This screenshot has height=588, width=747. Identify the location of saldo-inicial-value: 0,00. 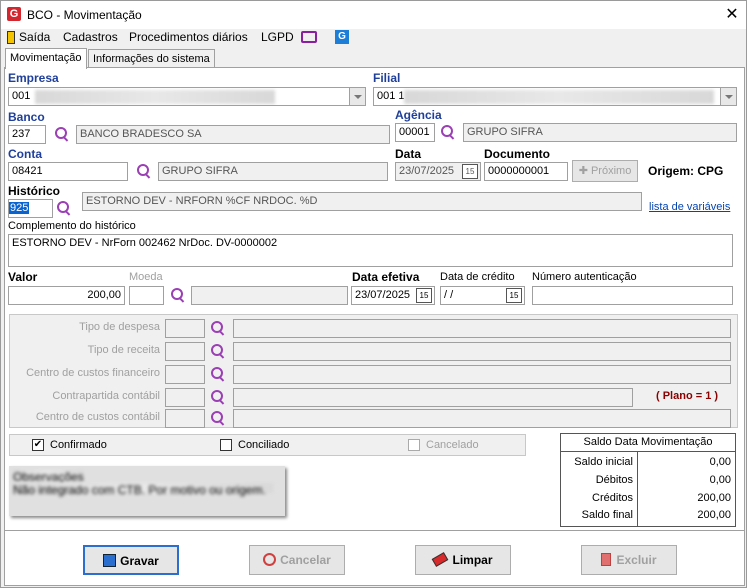
(720, 462).